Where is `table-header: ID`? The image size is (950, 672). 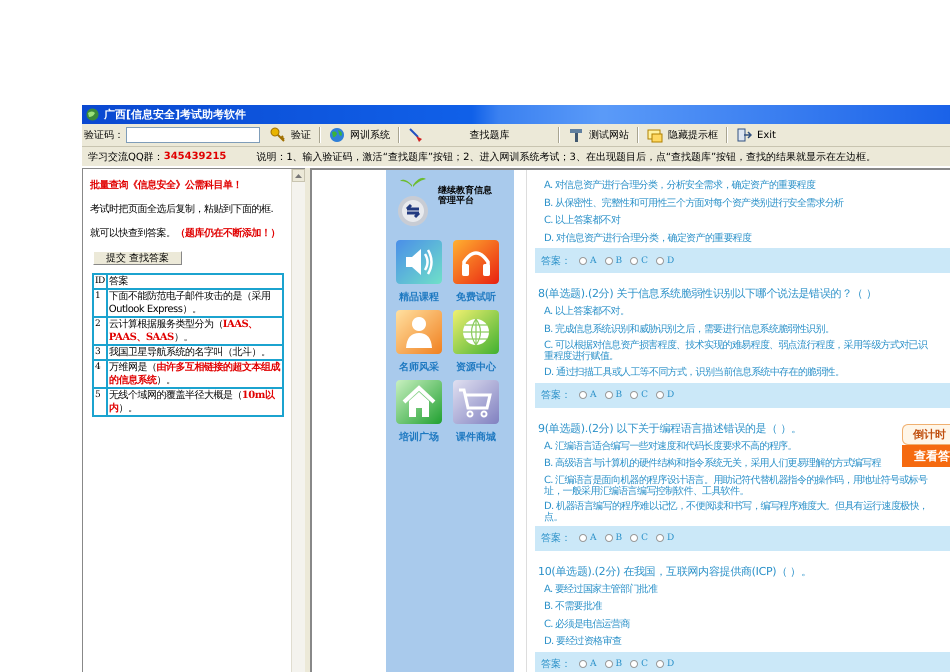
table-header: ID is located at coordinates (100, 281).